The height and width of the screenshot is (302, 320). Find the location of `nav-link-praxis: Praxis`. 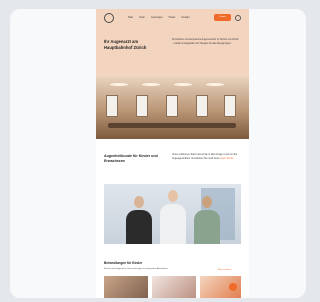

nav-link-praxis: Praxis is located at coordinates (172, 18).